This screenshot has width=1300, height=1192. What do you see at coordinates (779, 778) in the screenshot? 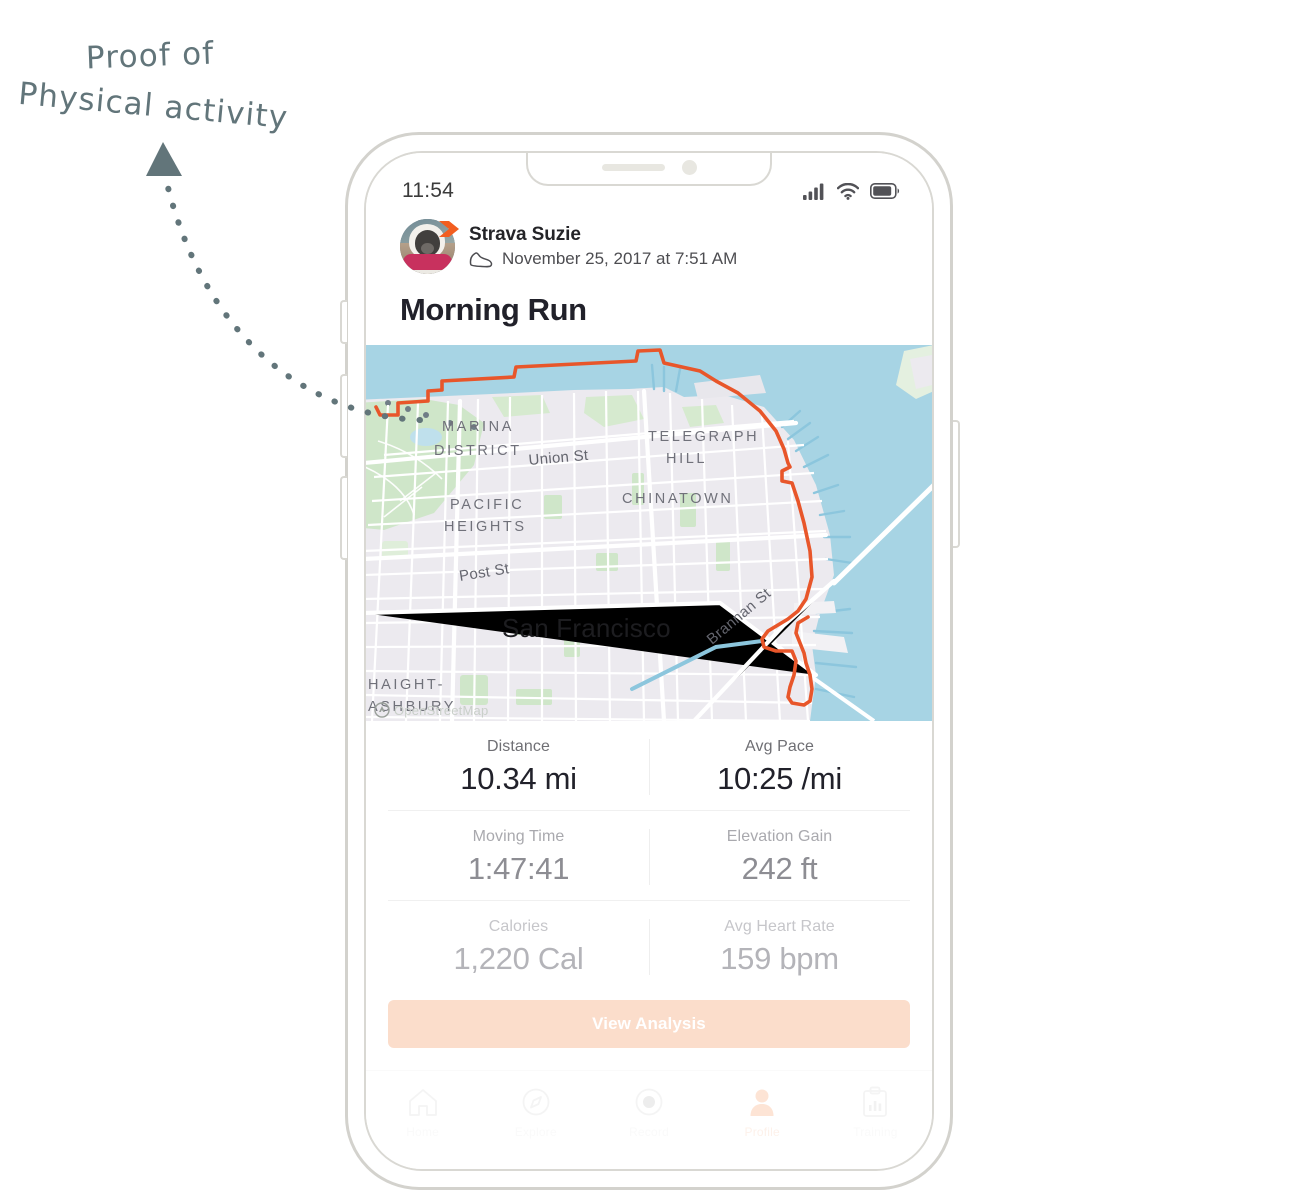
I see `stat-value: 10:25 /mi` at bounding box center [779, 778].